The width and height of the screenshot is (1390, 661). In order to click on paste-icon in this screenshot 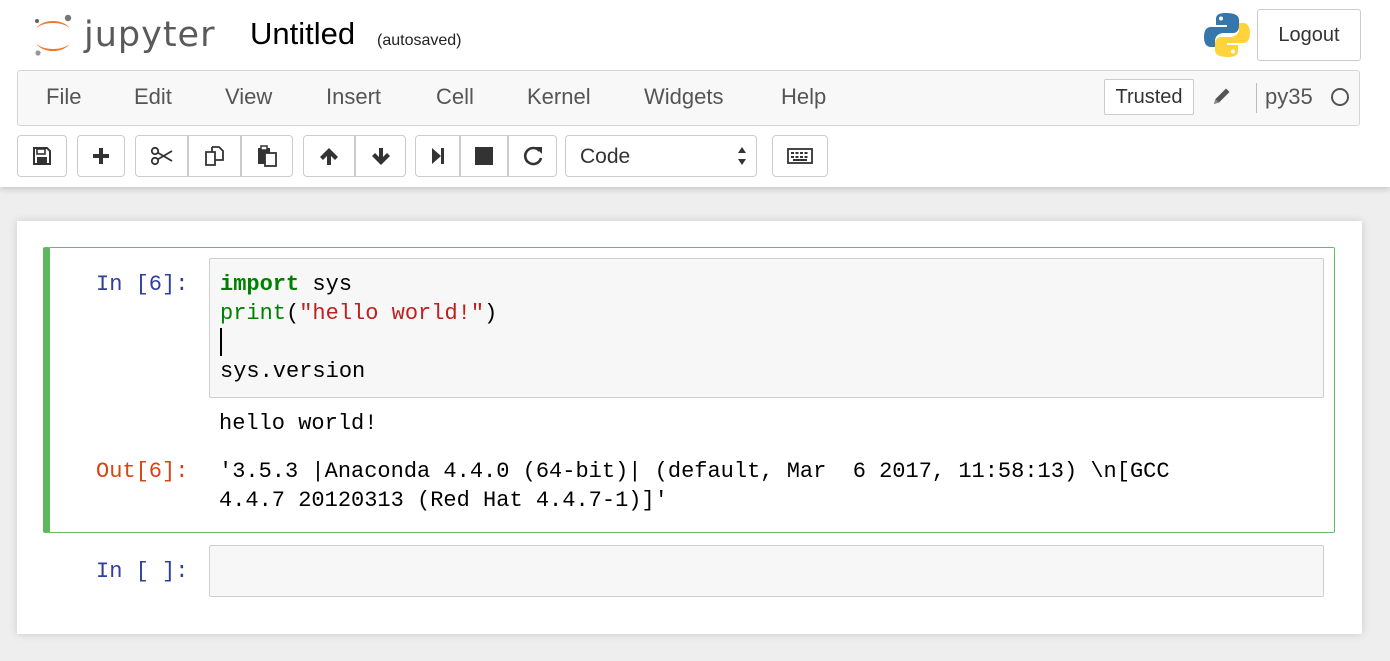, I will do `click(267, 156)`.